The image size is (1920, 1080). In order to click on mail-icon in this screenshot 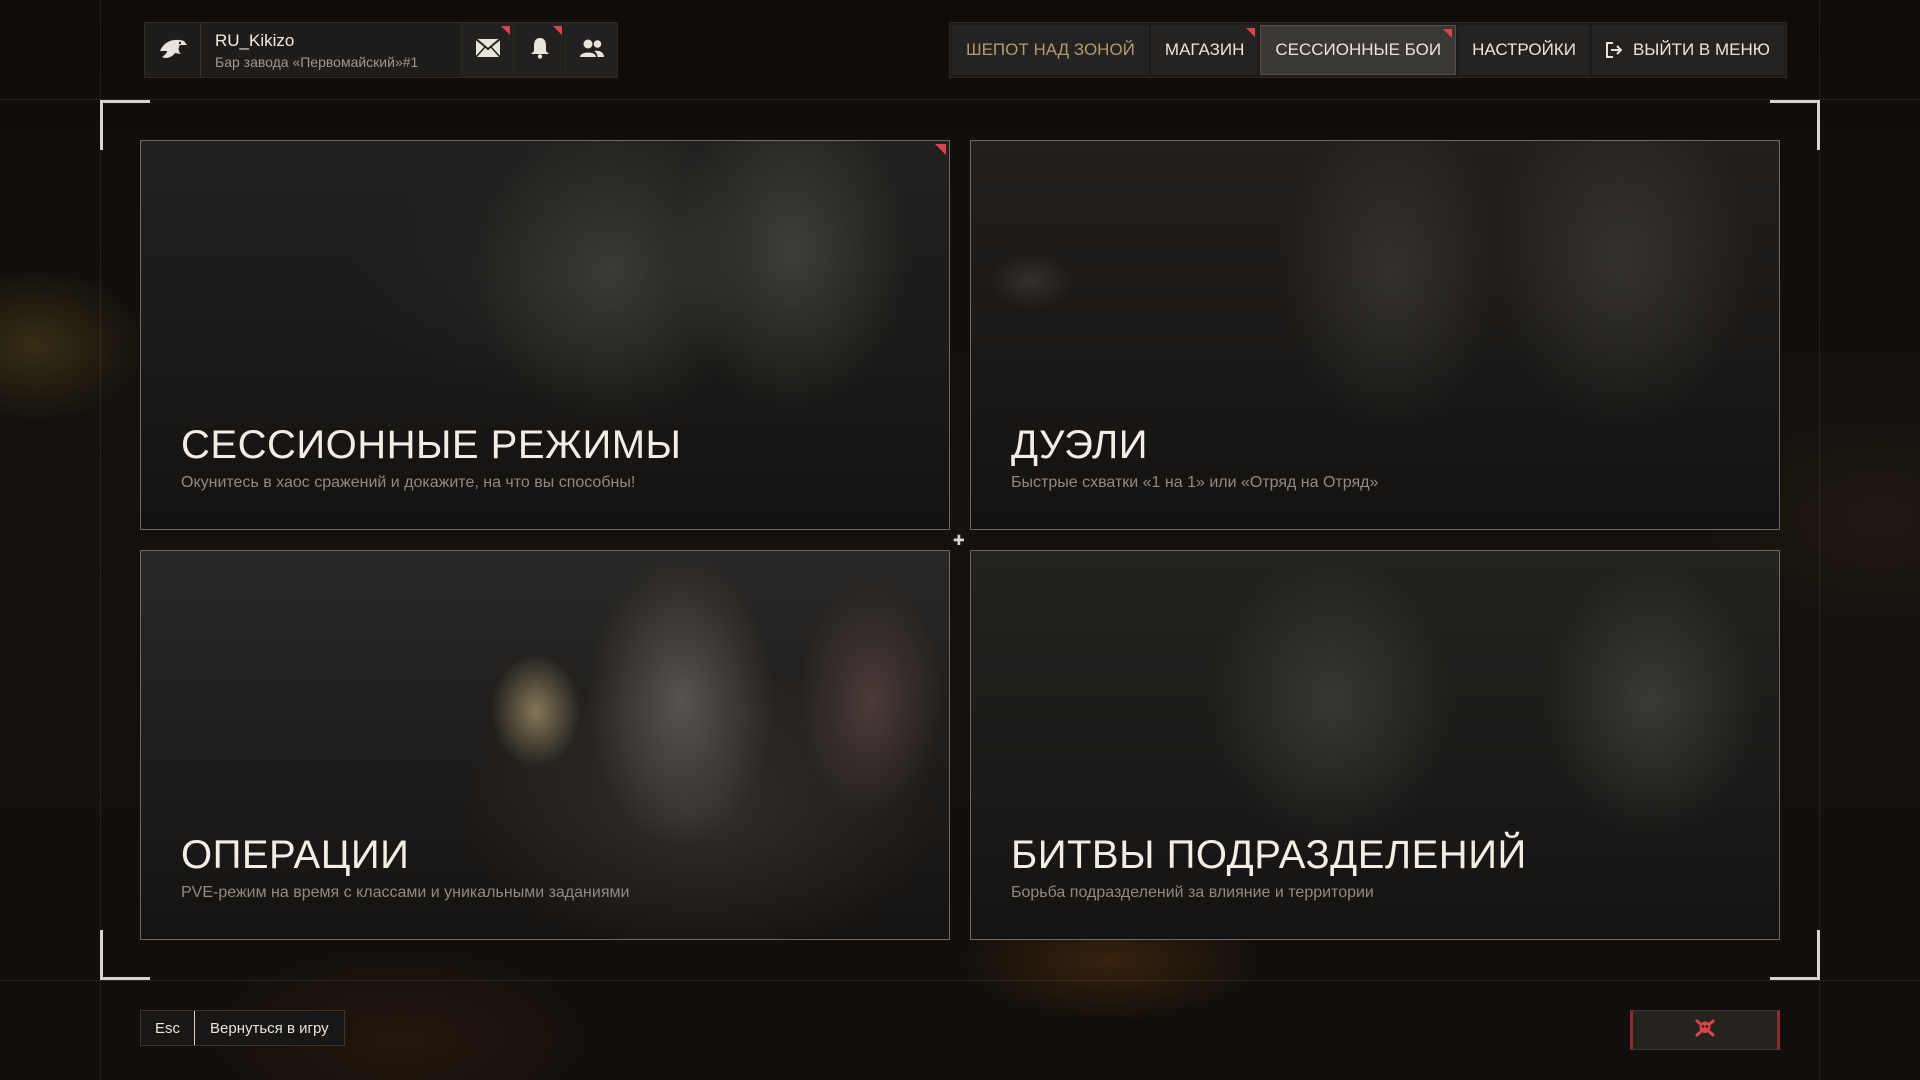, I will do `click(487, 50)`.